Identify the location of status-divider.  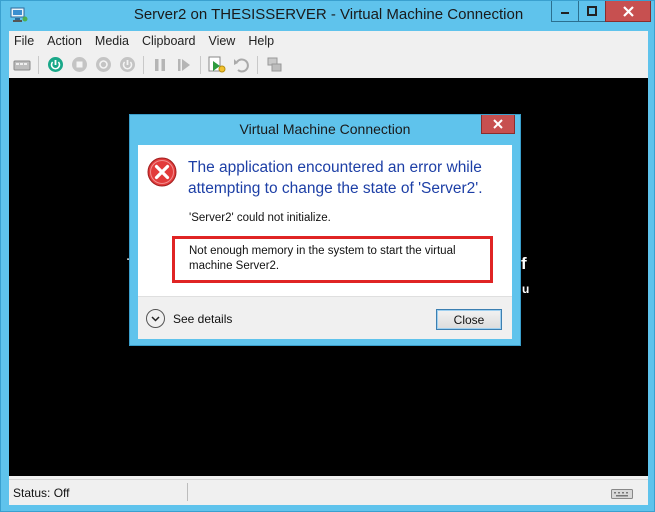
(187, 492).